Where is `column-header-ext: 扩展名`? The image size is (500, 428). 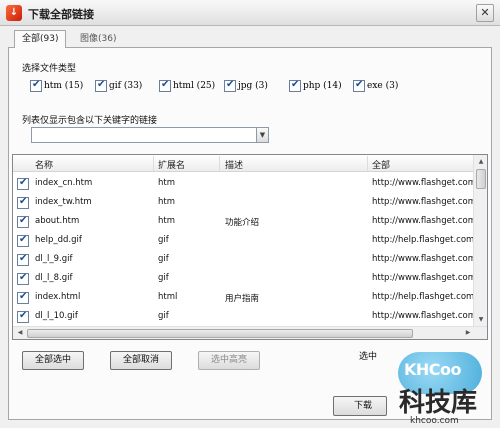 column-header-ext: 扩展名 is located at coordinates (171, 164).